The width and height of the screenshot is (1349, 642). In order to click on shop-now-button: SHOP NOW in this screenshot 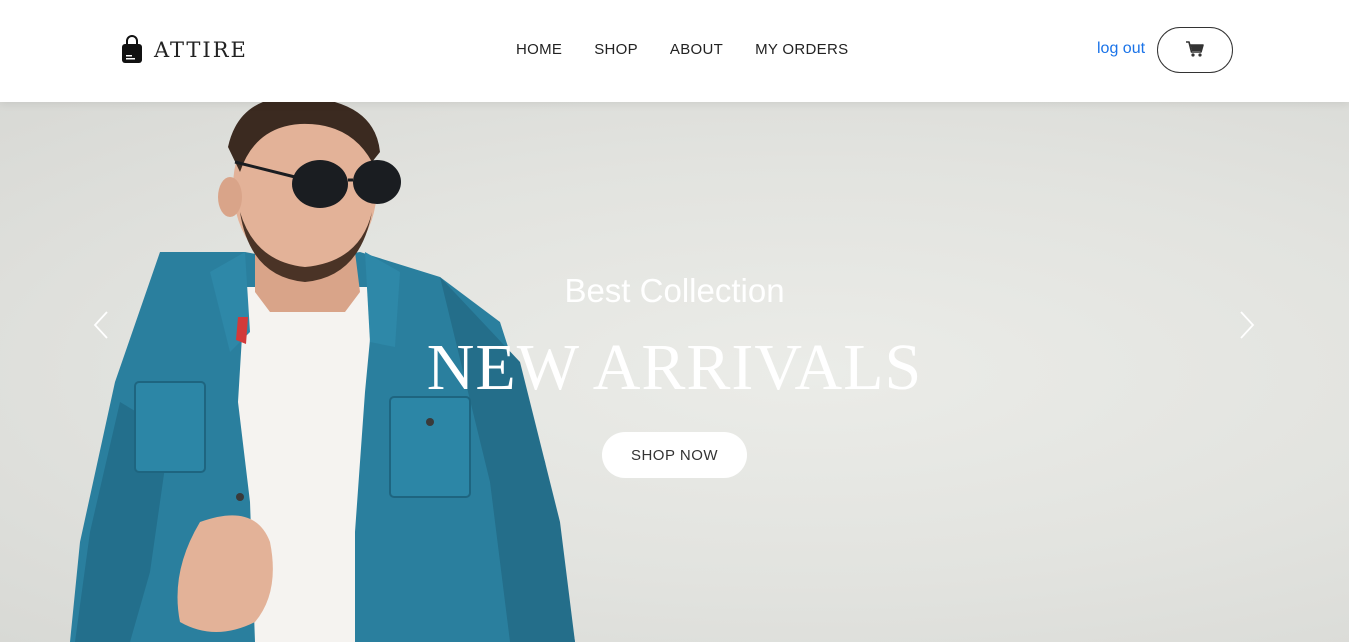, I will do `click(674, 455)`.